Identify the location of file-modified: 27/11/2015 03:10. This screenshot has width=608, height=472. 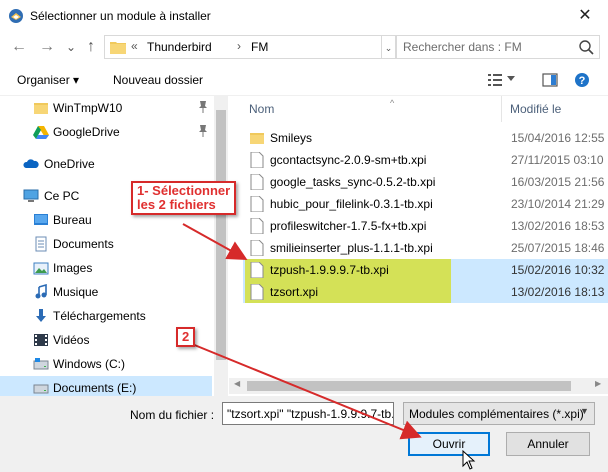
(557, 160).